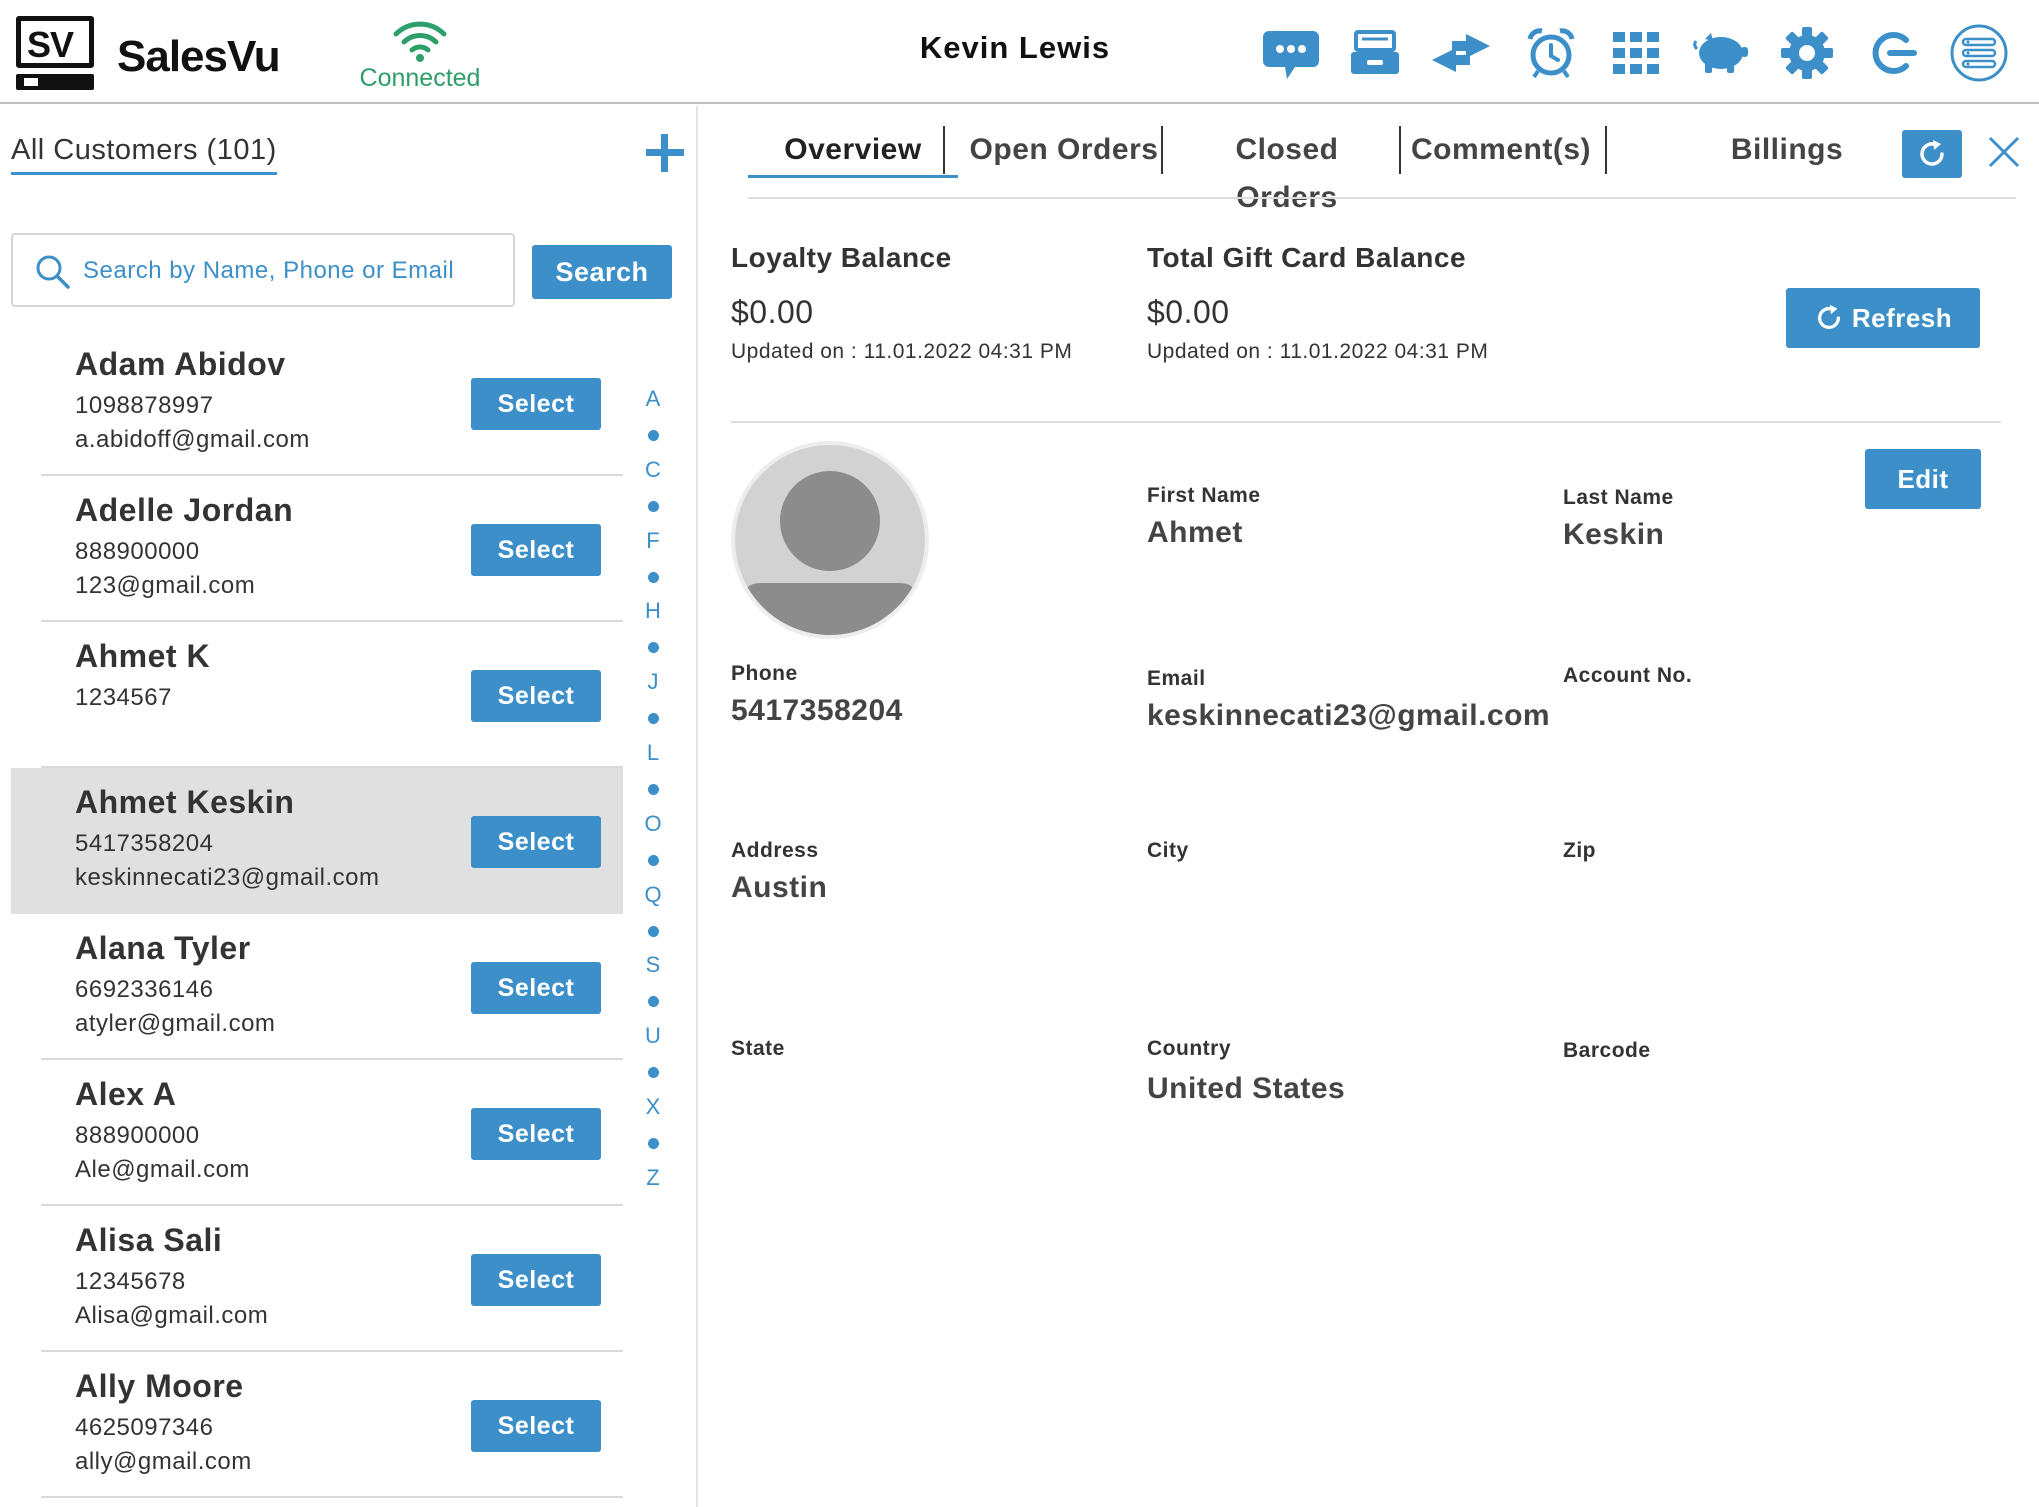 The height and width of the screenshot is (1507, 2039). Describe the element at coordinates (1551, 53) in the screenshot. I see `alarm-clock-icon` at that location.